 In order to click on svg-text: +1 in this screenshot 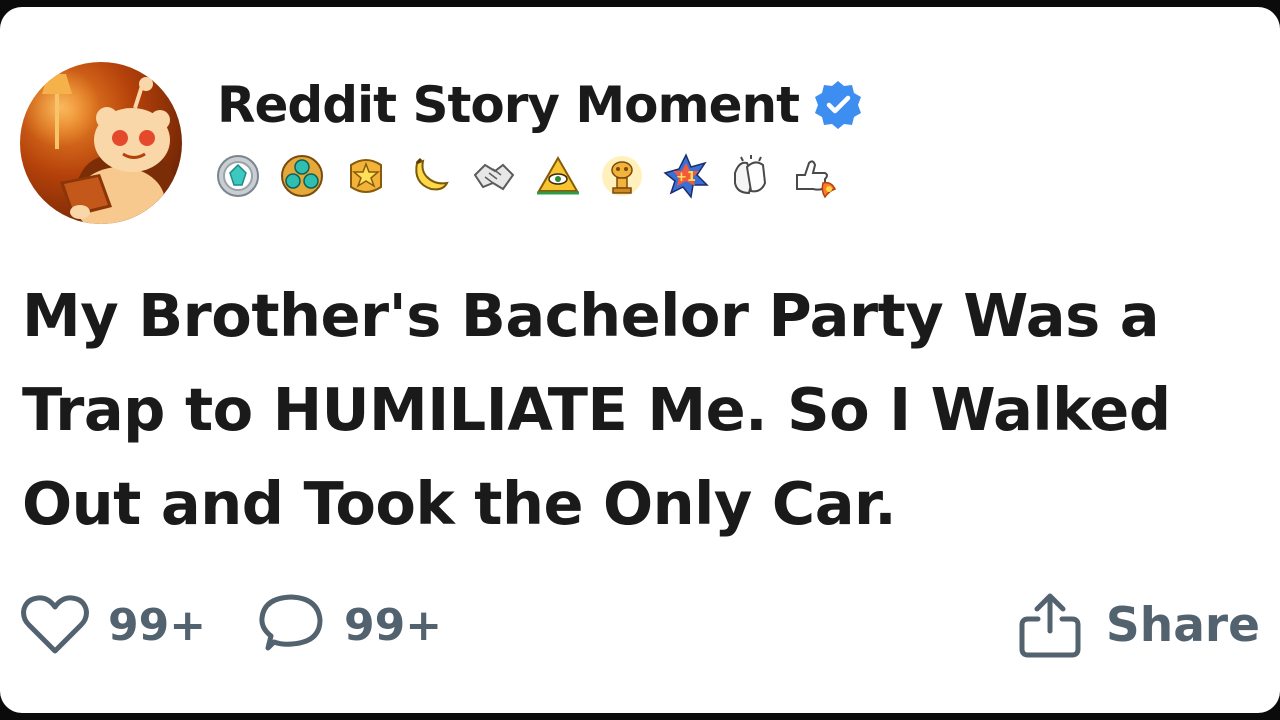, I will do `click(686, 177)`.